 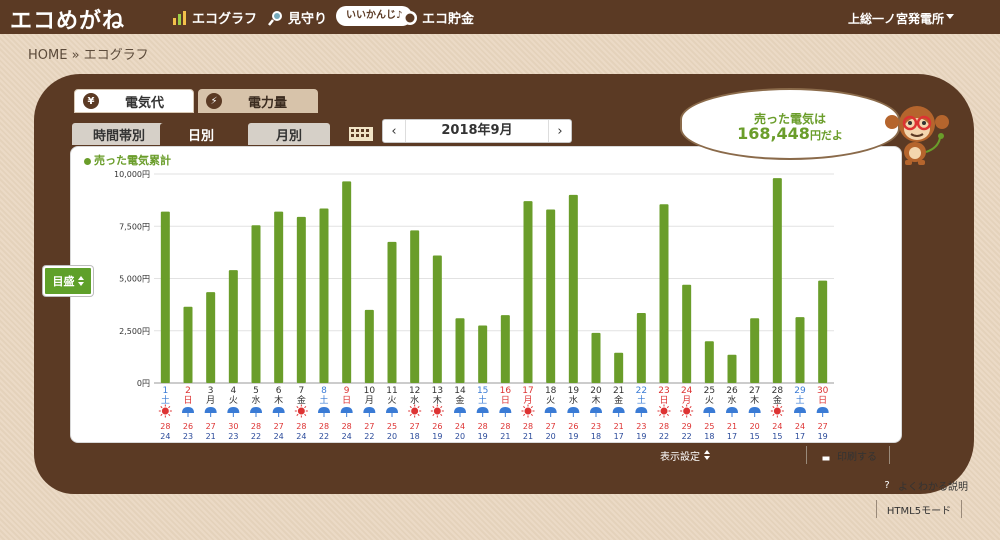 What do you see at coordinates (278, 400) in the screenshot?
I see `x-weekday-label: 木` at bounding box center [278, 400].